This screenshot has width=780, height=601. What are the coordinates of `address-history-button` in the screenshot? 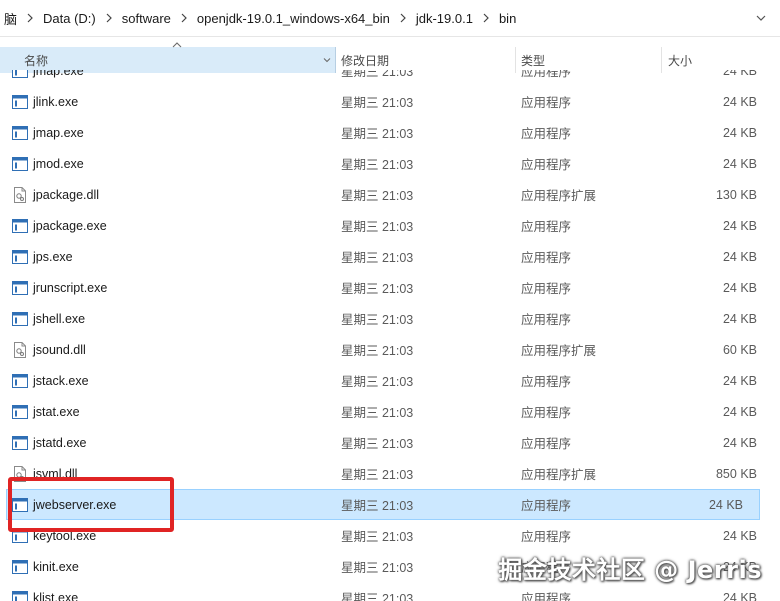 It's located at (761, 18).